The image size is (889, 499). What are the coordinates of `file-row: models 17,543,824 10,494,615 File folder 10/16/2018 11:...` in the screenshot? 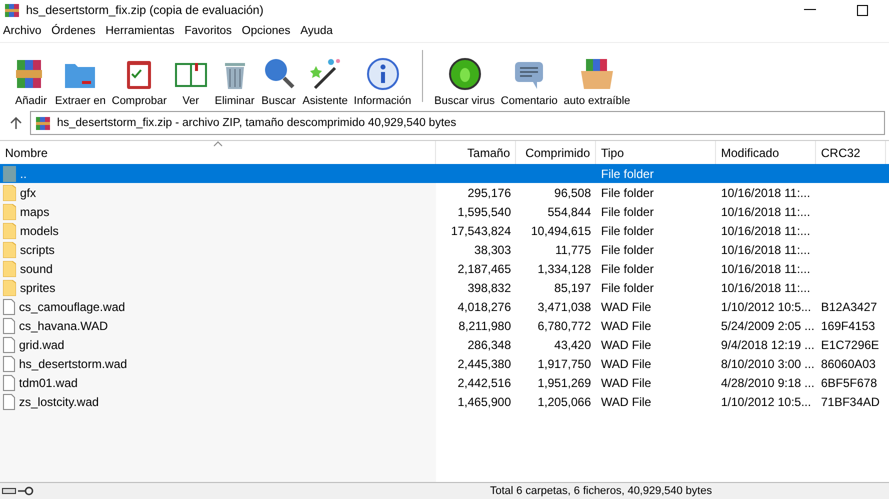 It's located at (444, 230).